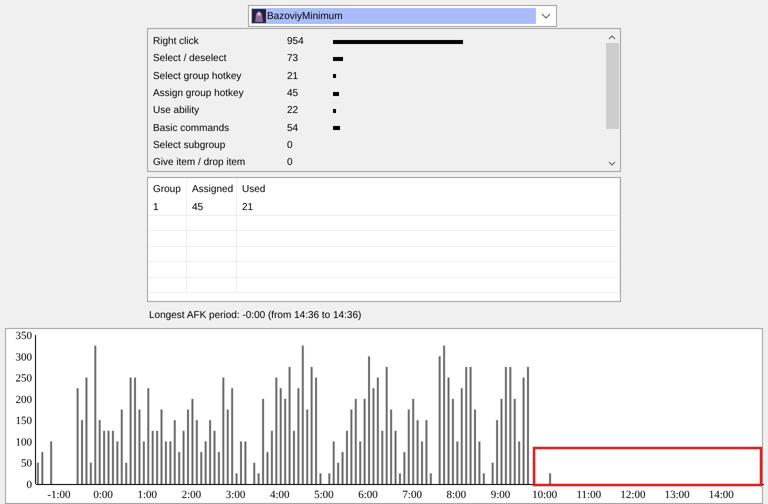 The width and height of the screenshot is (768, 504). What do you see at coordinates (24, 357) in the screenshot?
I see `y-tick-label: 300` at bounding box center [24, 357].